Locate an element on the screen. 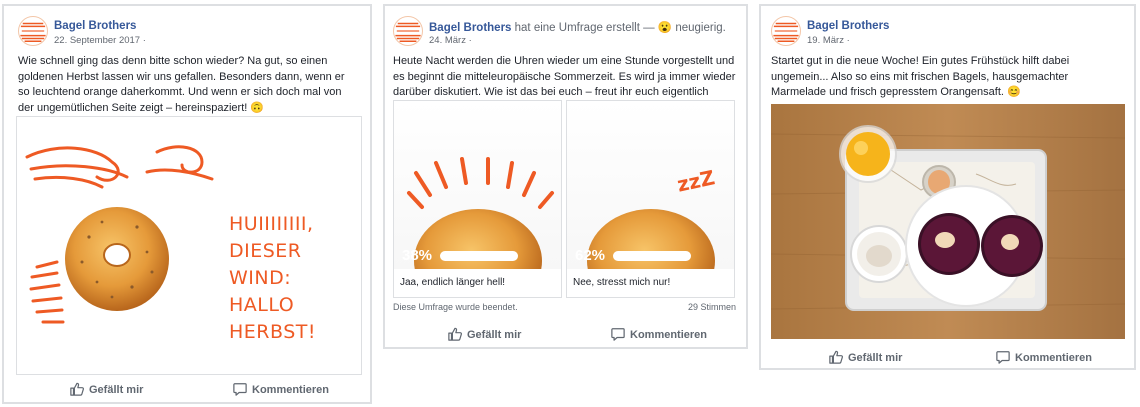 The height and width of the screenshot is (407, 1140). poll-option-2: zzZ 62% Nee, stresst mich nur! is located at coordinates (650, 199).